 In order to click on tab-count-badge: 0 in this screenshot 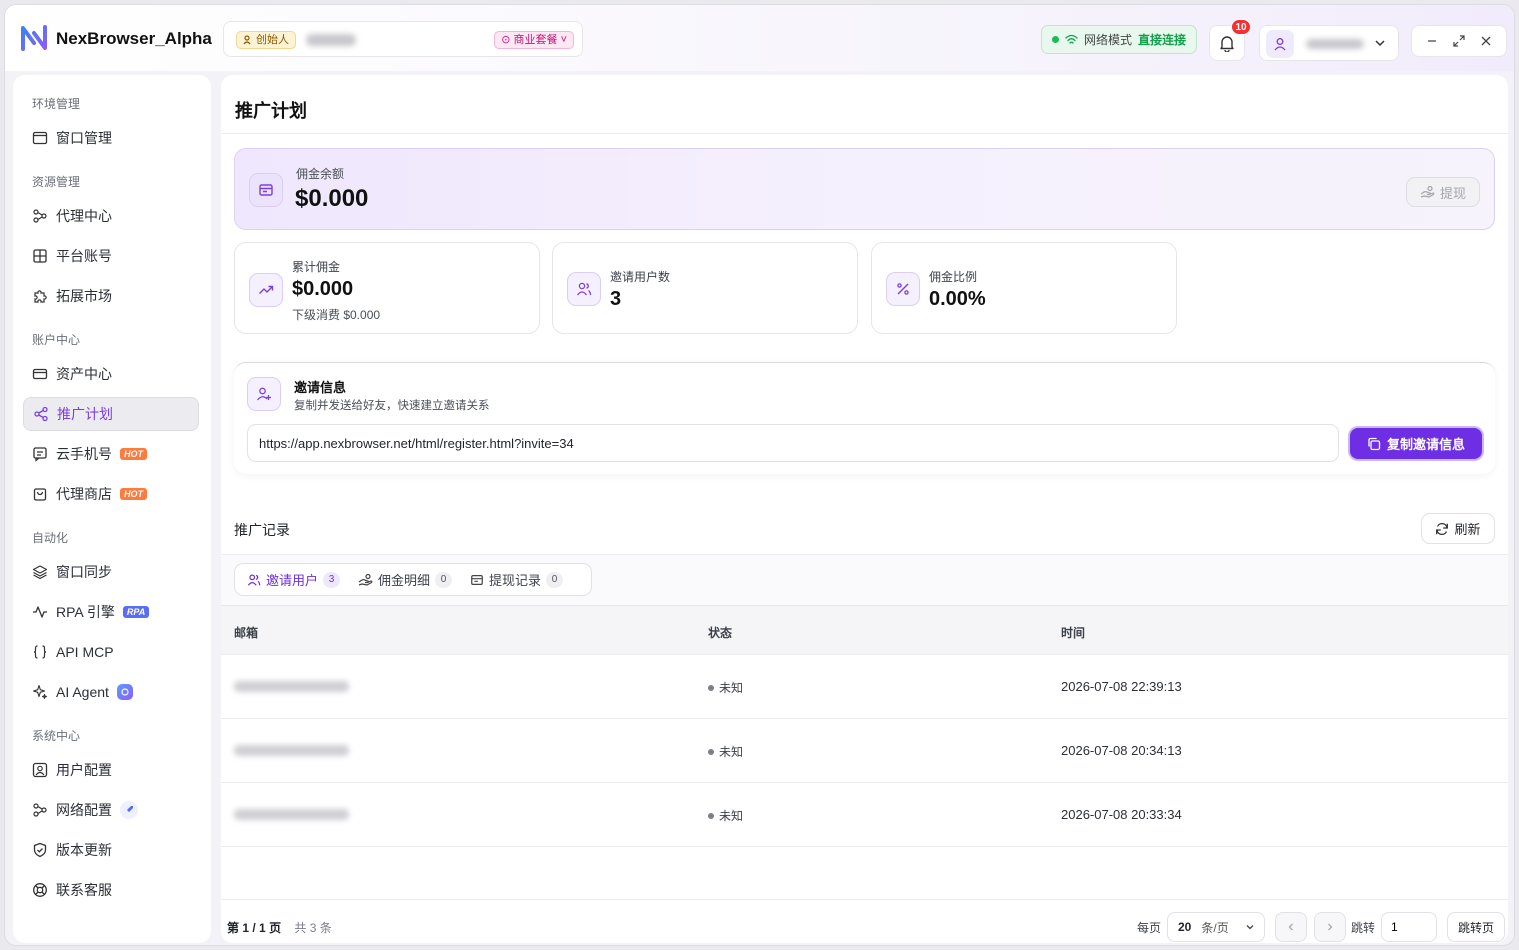, I will do `click(444, 579)`.